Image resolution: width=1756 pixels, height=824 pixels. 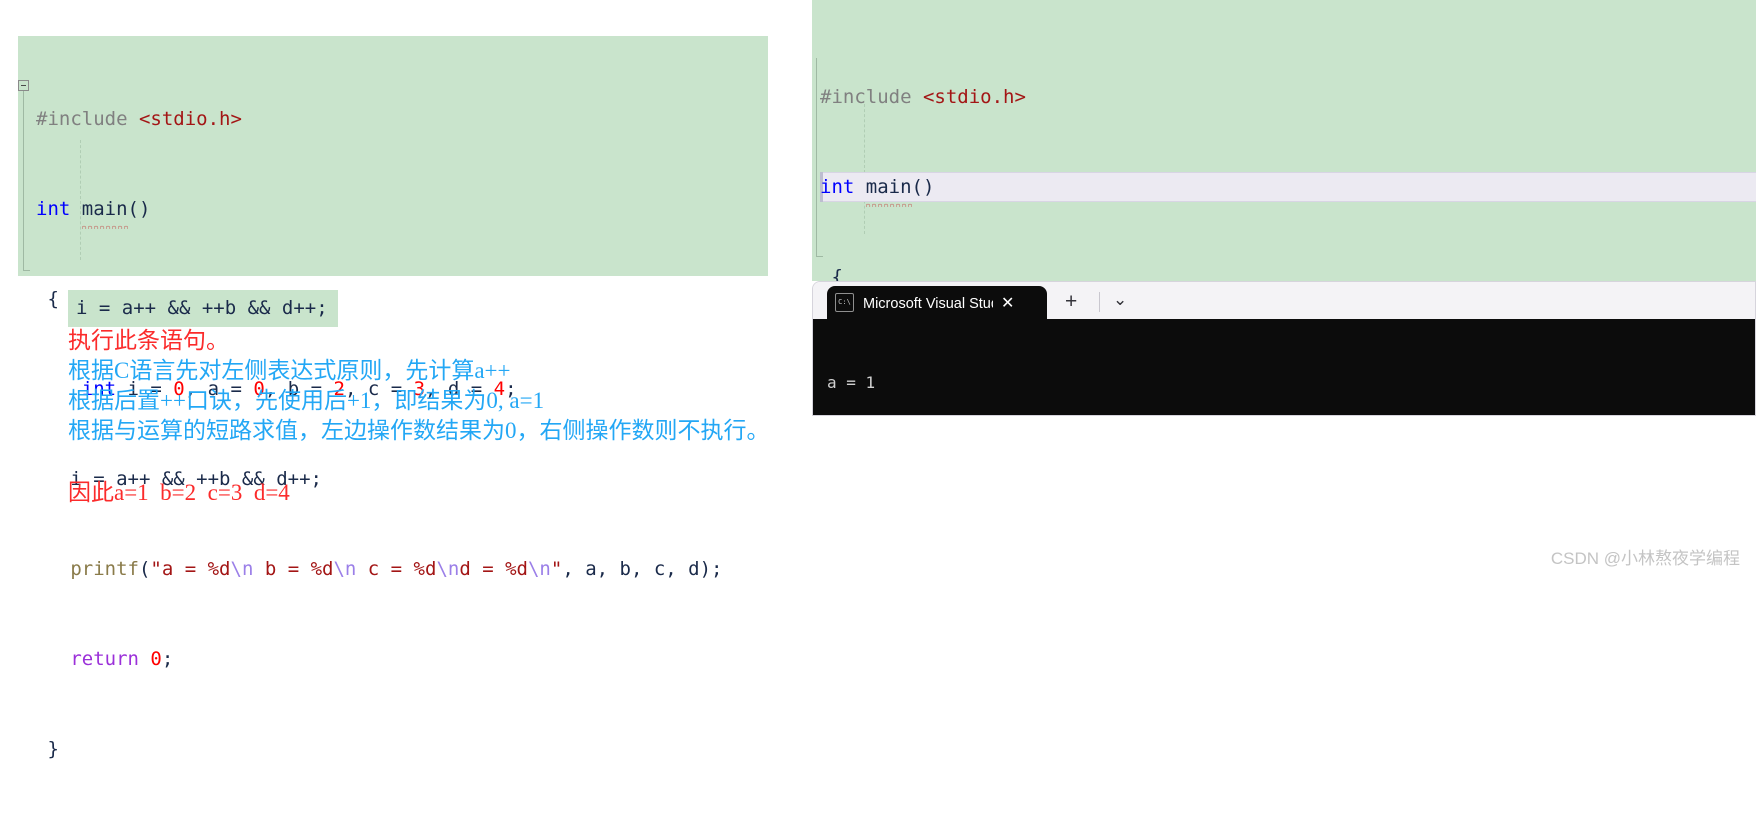 What do you see at coordinates (379, 749) in the screenshot?
I see `code-line: }` at bounding box center [379, 749].